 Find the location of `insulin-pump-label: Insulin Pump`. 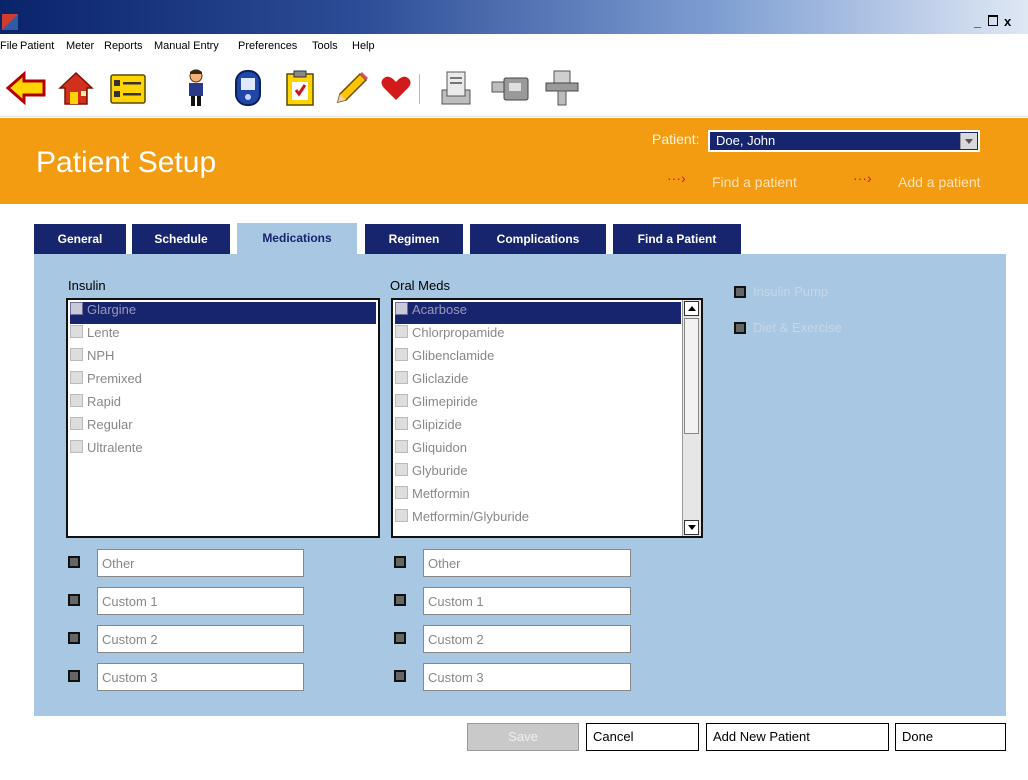

insulin-pump-label: Insulin Pump is located at coordinates (791, 291).